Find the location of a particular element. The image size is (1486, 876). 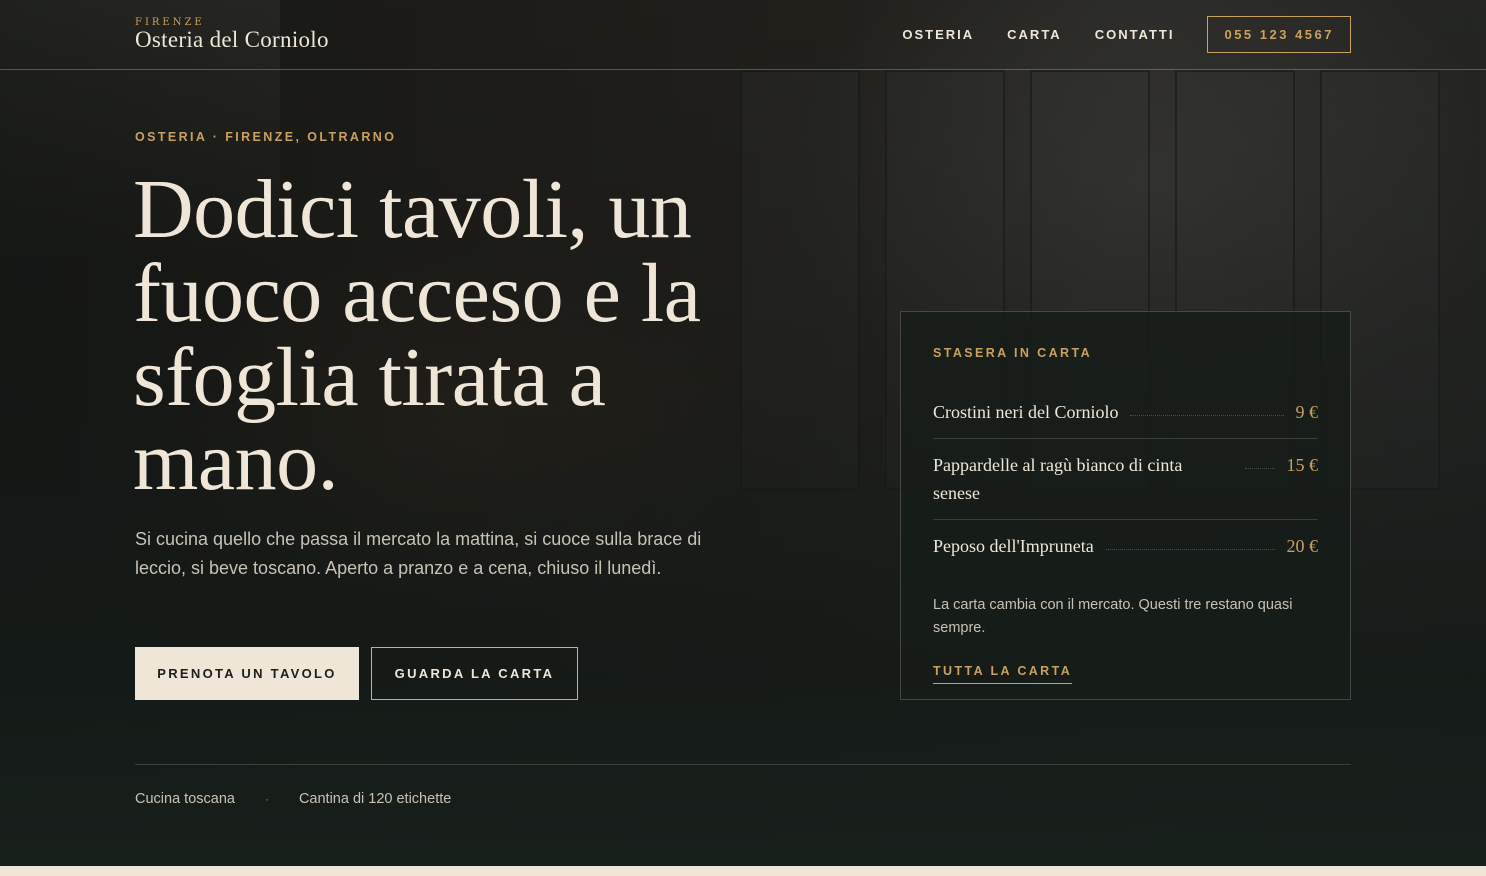

fact-wine-cellar: Cantina di 120 etichette is located at coordinates (375, 799).